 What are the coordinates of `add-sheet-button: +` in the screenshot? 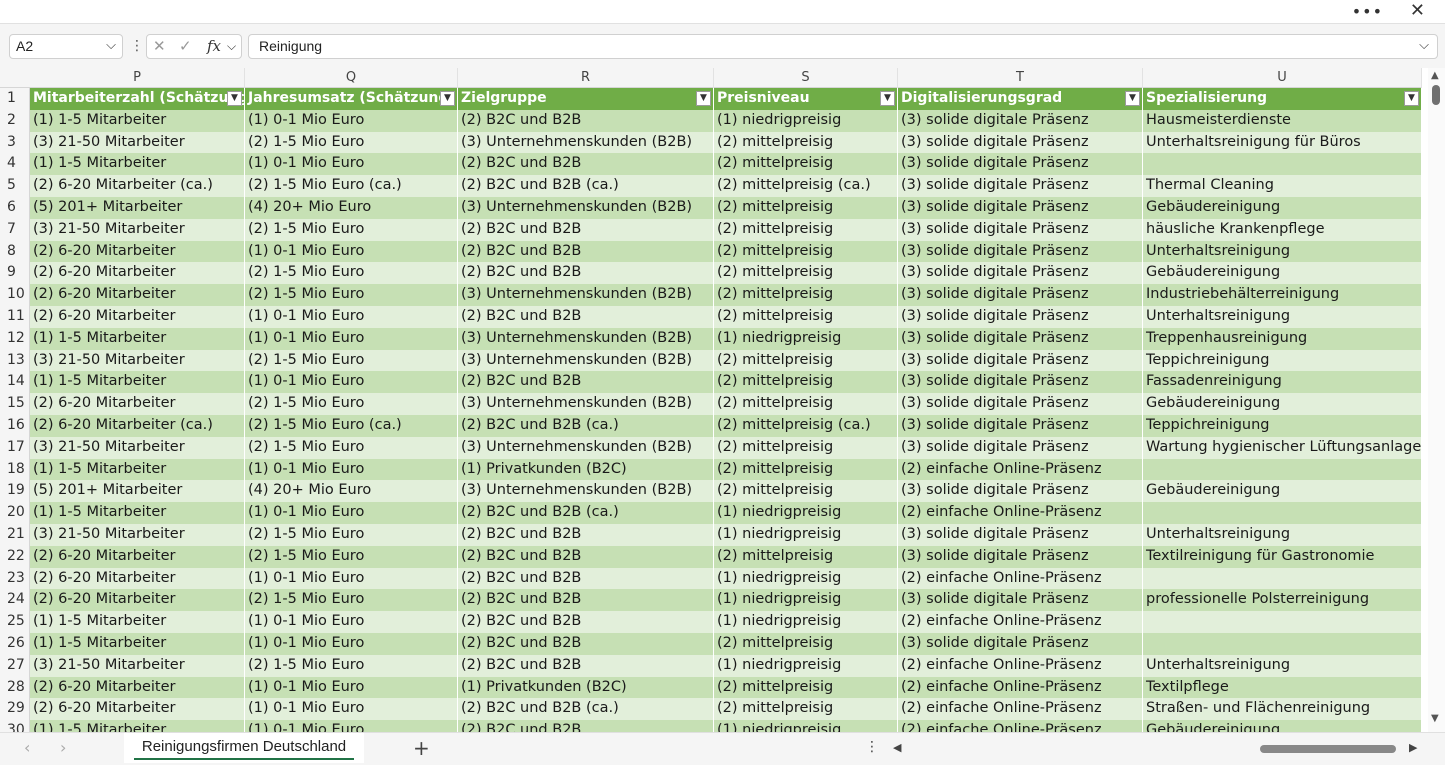 It's located at (421, 748).